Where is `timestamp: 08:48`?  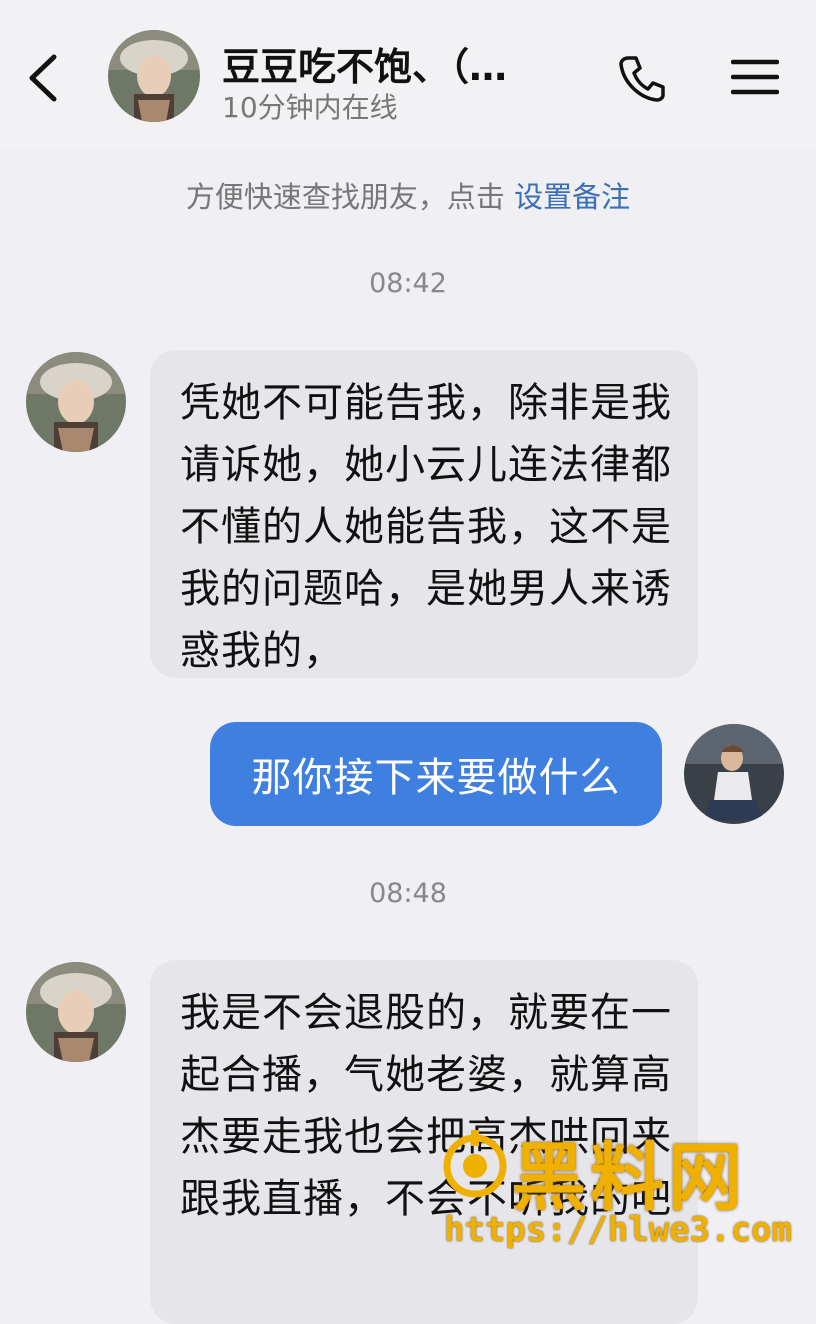
timestamp: 08:48 is located at coordinates (408, 893).